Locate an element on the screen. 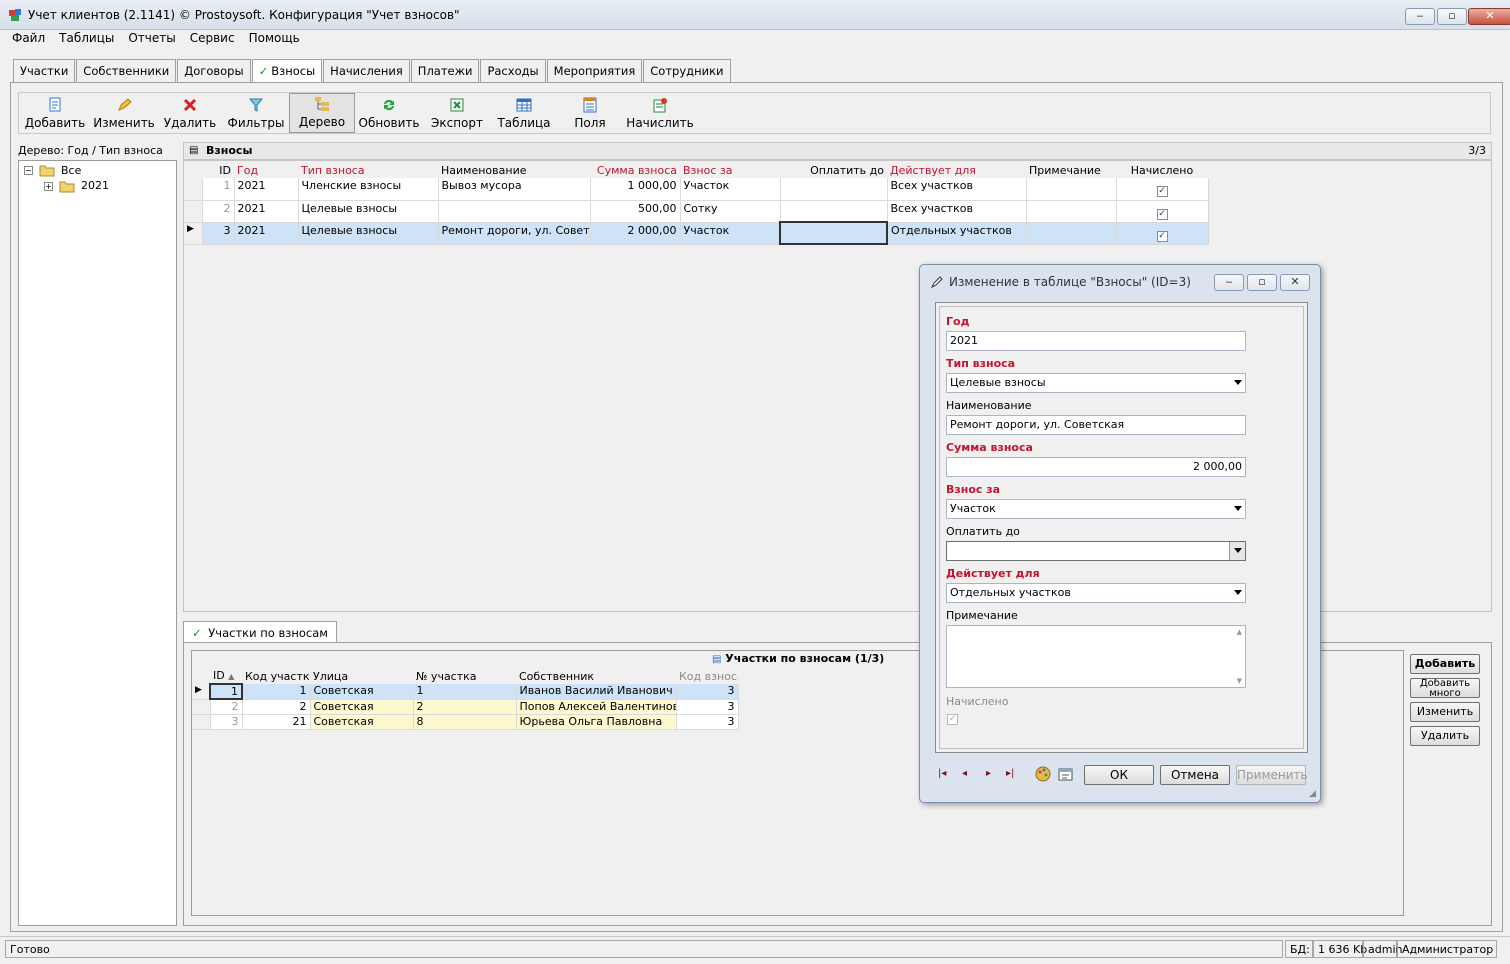 The height and width of the screenshot is (964, 1510). grid-counter: 3/3 is located at coordinates (1477, 150).